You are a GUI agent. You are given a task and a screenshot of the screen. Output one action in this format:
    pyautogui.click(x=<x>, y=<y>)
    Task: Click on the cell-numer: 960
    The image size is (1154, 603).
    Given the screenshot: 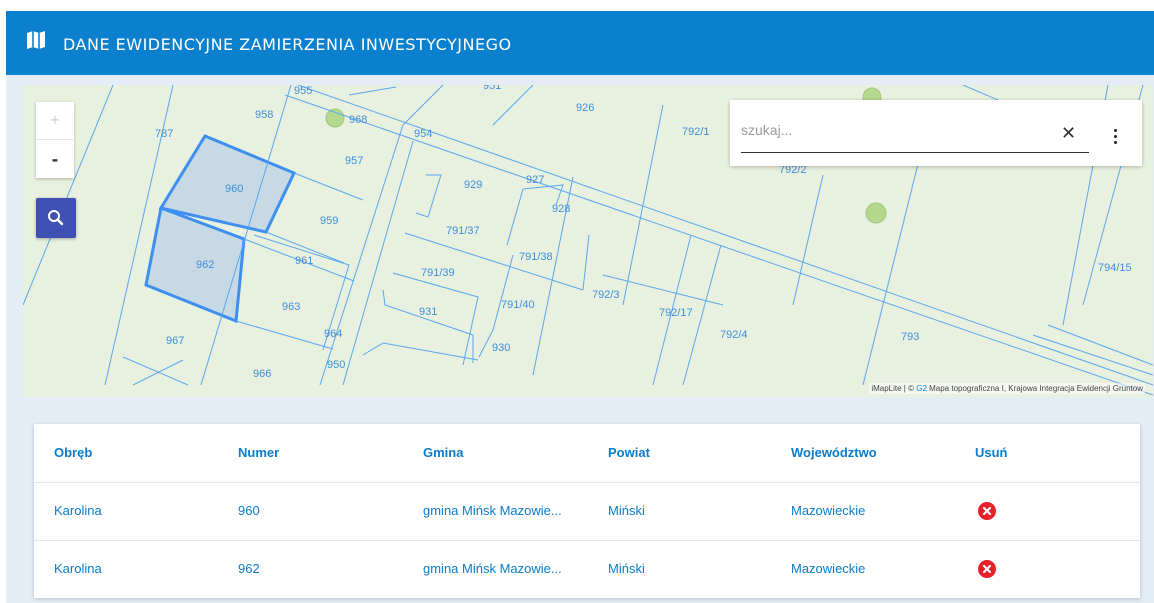 What is the action you would take?
    pyautogui.click(x=249, y=510)
    